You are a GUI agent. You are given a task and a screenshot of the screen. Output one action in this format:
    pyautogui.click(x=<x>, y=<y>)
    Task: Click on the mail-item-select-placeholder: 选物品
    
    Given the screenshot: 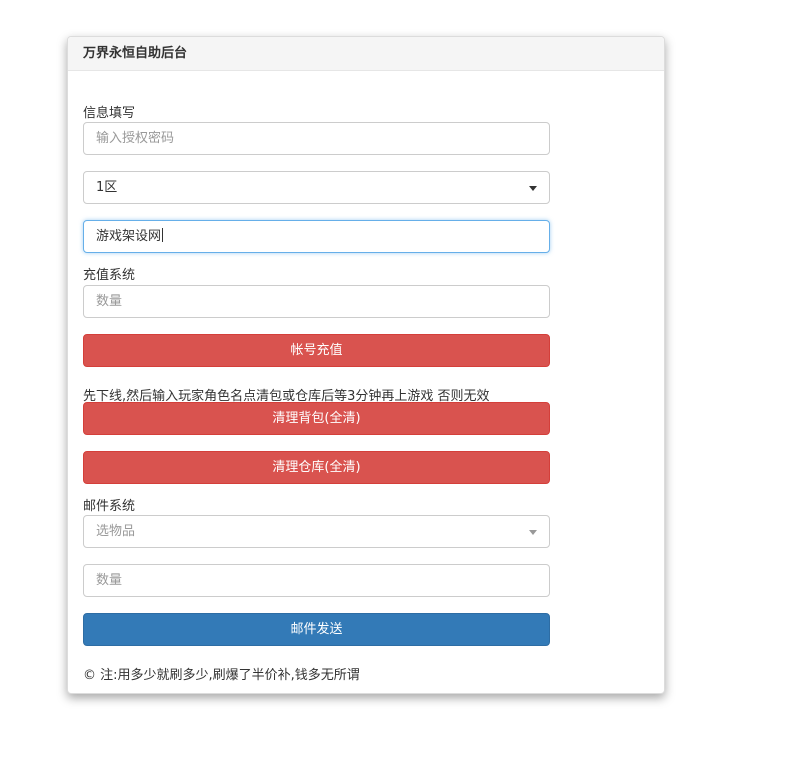 What is the action you would take?
    pyautogui.click(x=116, y=531)
    